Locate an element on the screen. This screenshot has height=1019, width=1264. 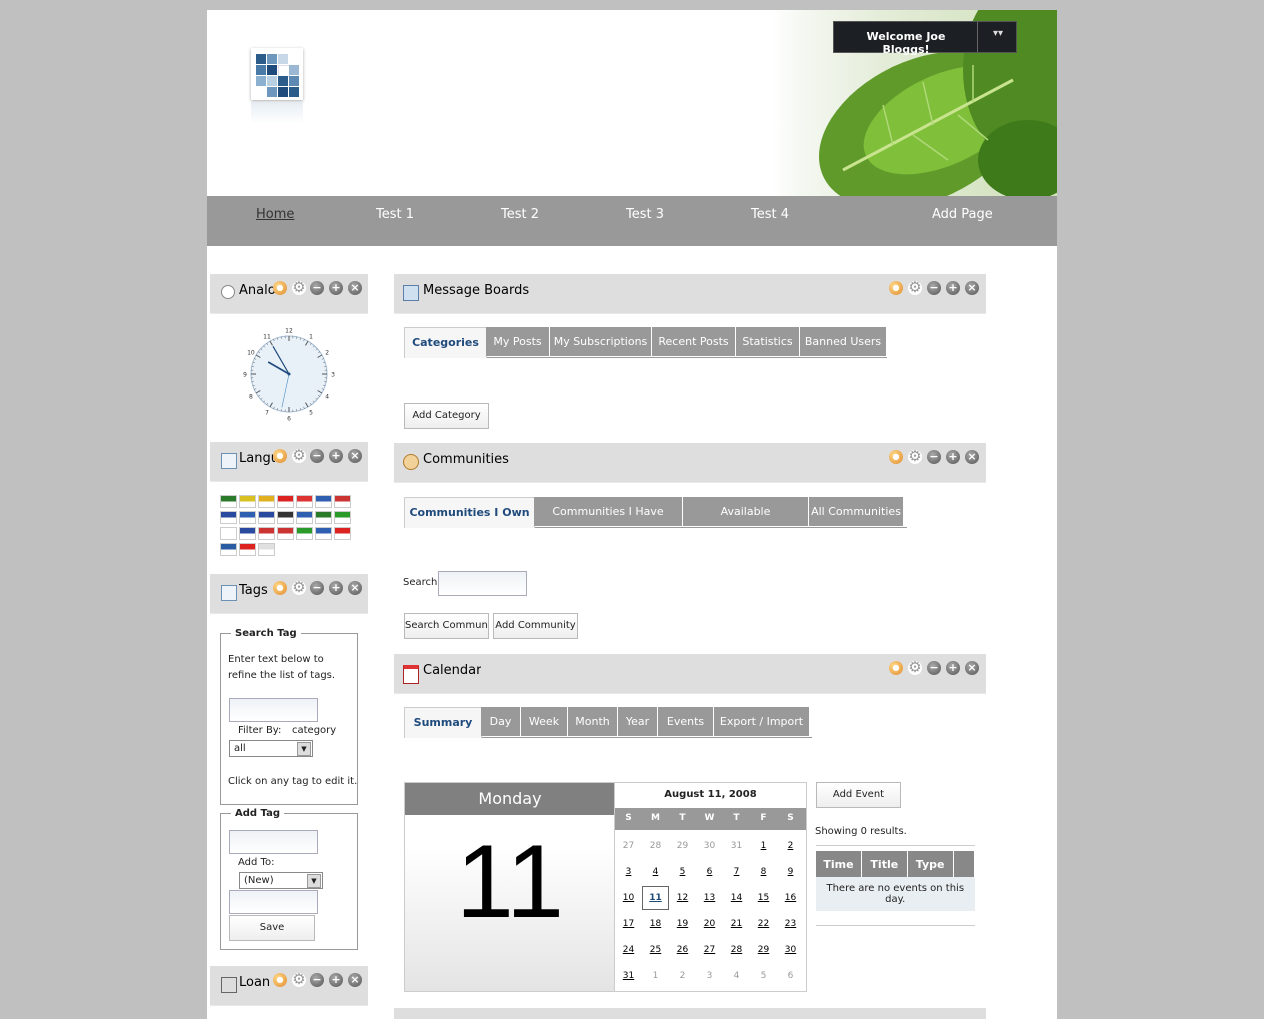
calendar-day: 24 is located at coordinates (628, 950).